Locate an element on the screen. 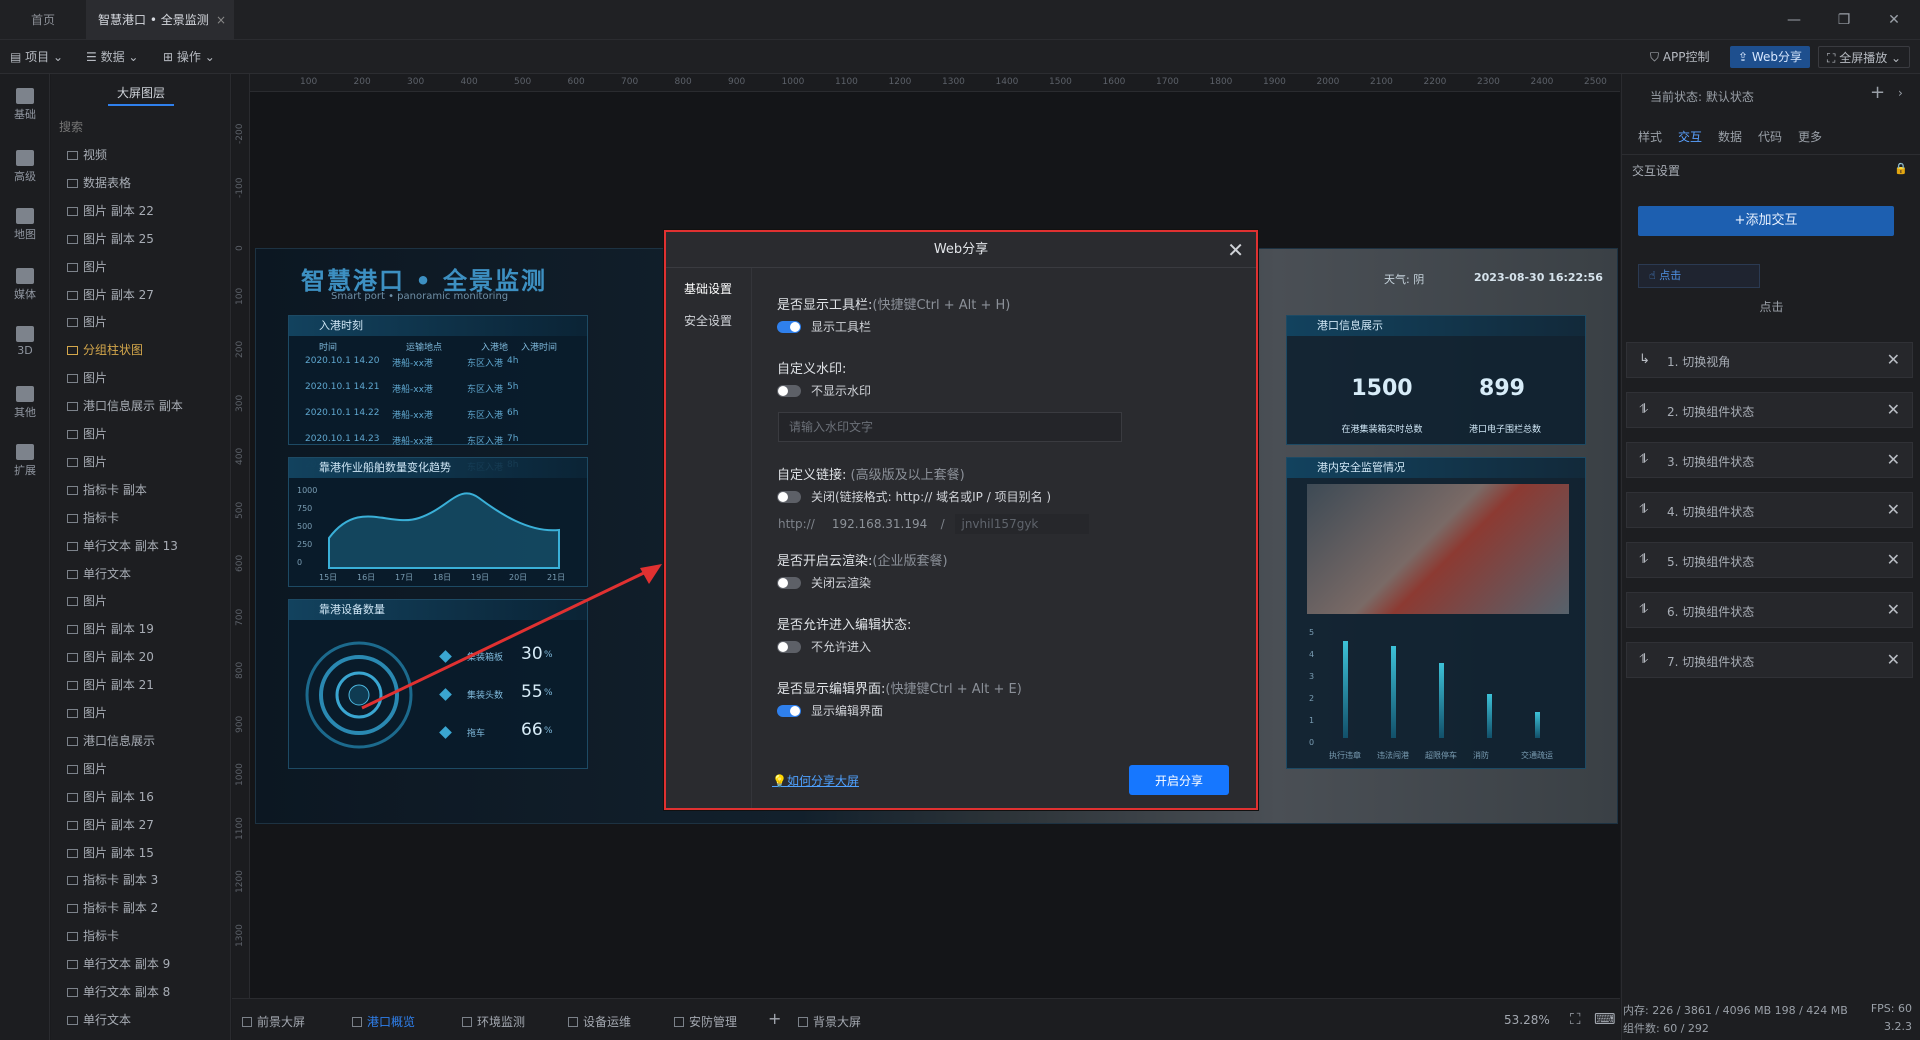  interaction-item: ⥮ 3. 切换组件状态 ✕ is located at coordinates (1769, 460).